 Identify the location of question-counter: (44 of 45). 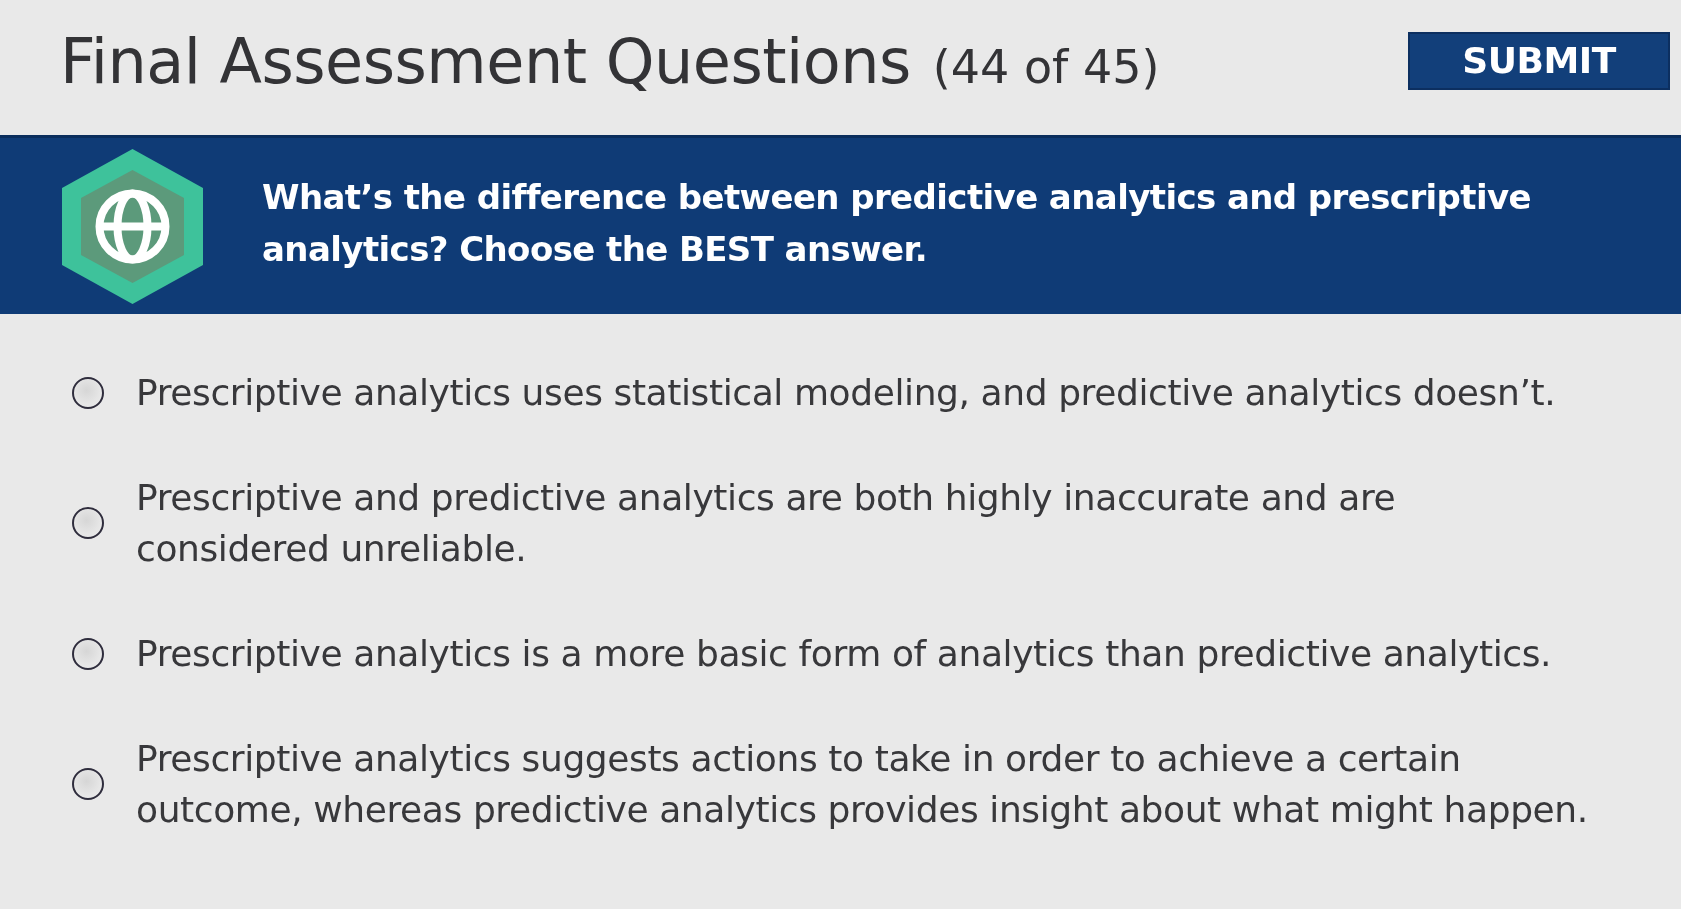
(1046, 67).